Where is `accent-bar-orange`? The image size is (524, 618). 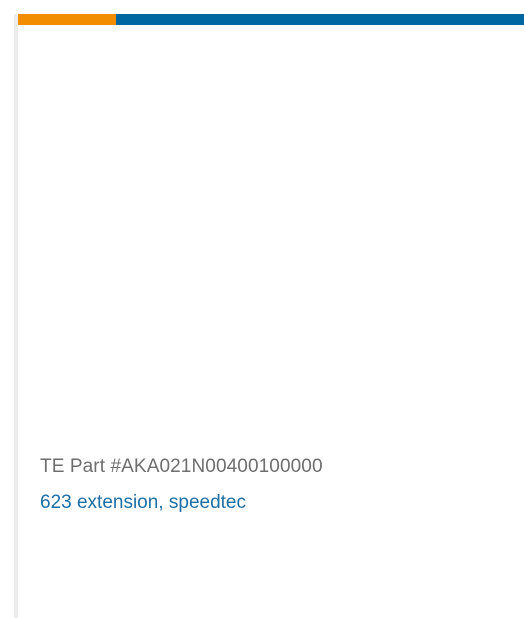 accent-bar-orange is located at coordinates (67, 19).